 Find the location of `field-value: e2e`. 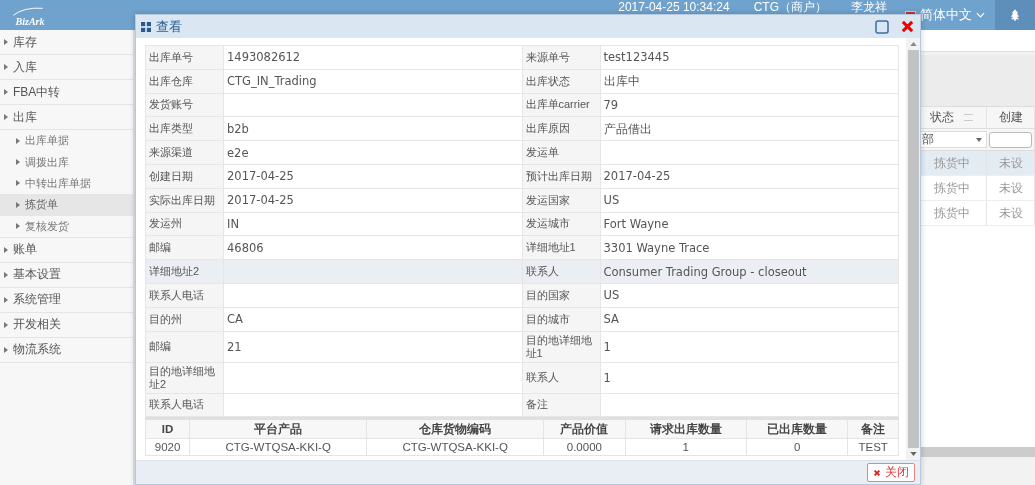

field-value: e2e is located at coordinates (372, 152).